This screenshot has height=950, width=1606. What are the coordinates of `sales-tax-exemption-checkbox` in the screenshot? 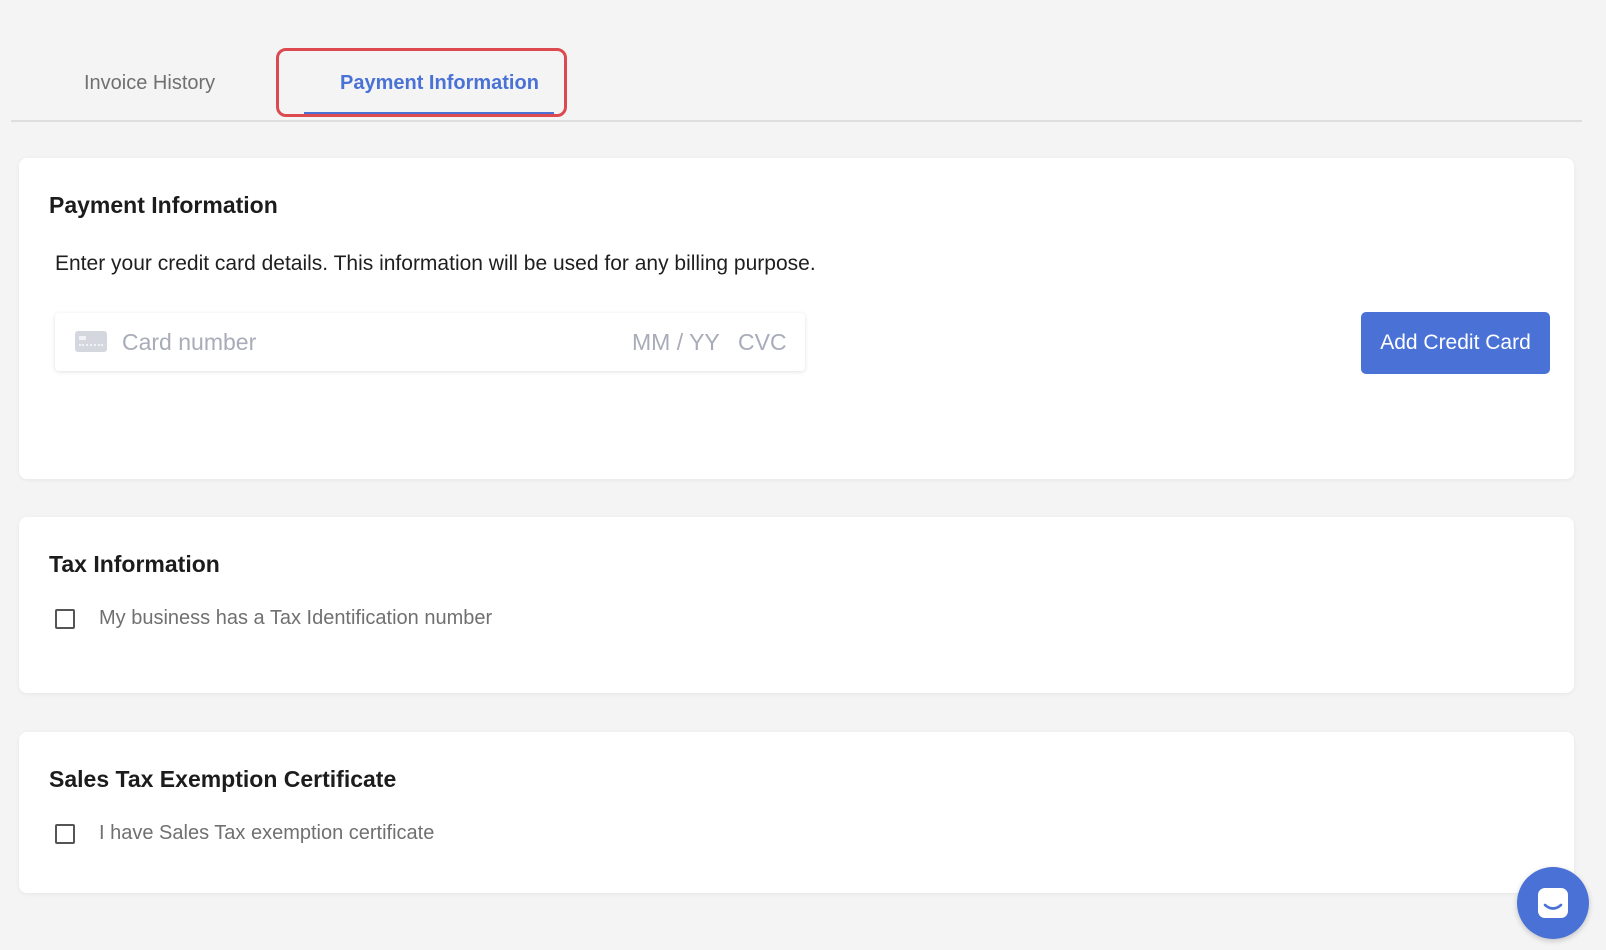 It's located at (65, 833).